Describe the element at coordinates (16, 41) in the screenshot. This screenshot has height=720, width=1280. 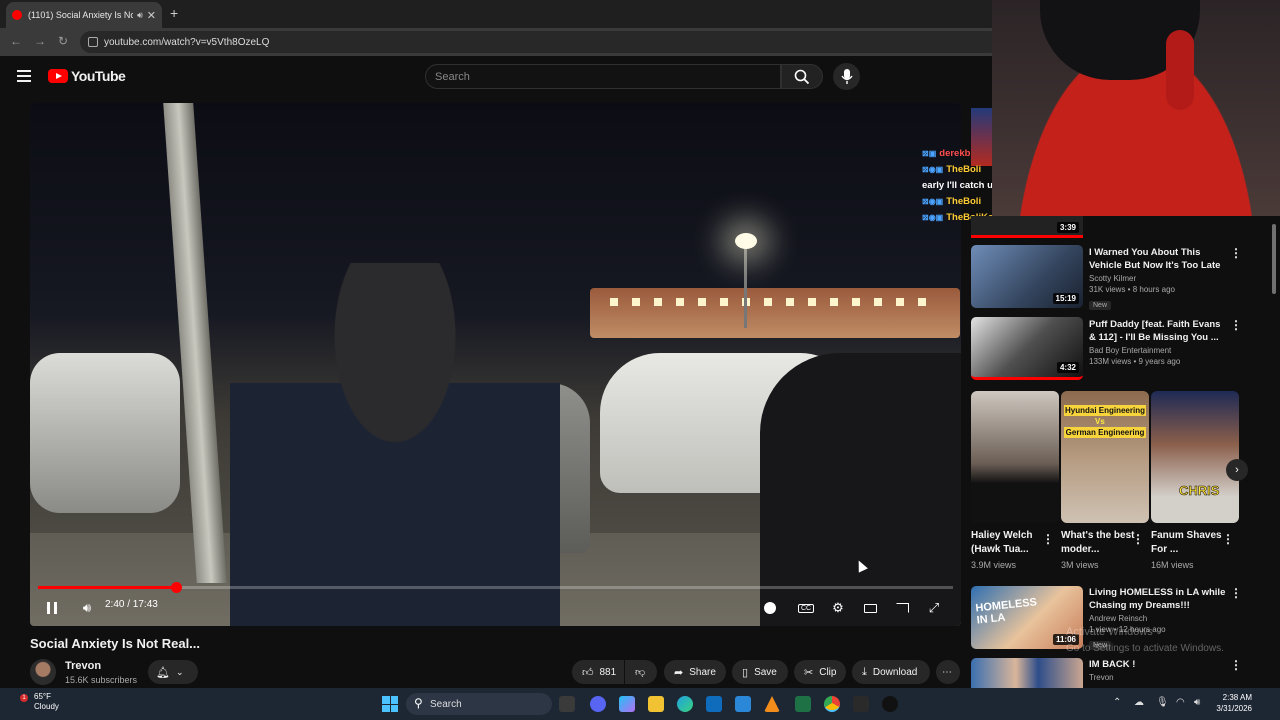
I see `back-icon: ←` at that location.